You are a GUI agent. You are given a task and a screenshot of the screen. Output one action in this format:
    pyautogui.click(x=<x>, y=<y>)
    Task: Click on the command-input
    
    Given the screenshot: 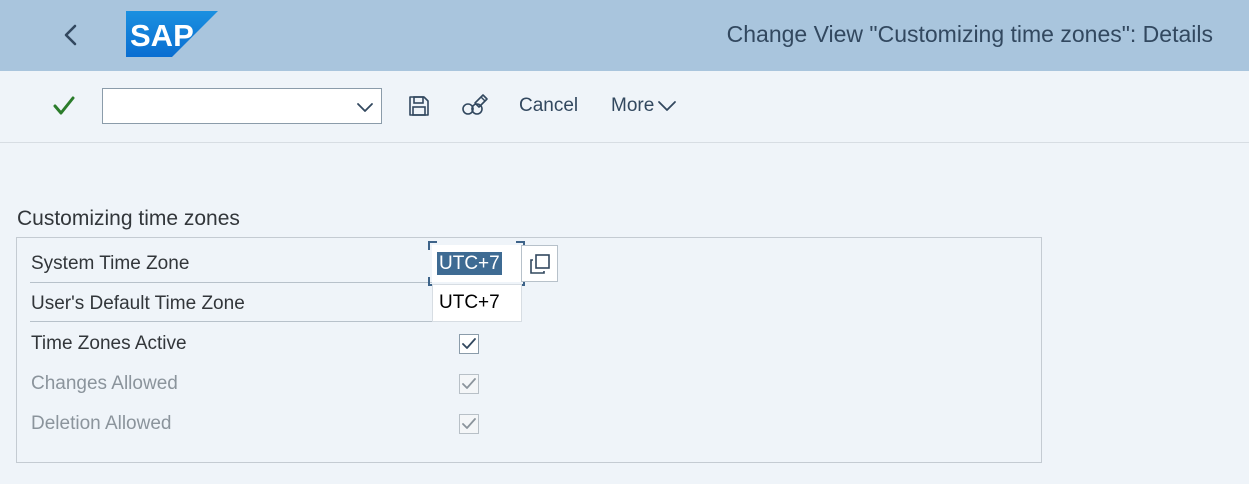 What is the action you would take?
    pyautogui.click(x=225, y=106)
    